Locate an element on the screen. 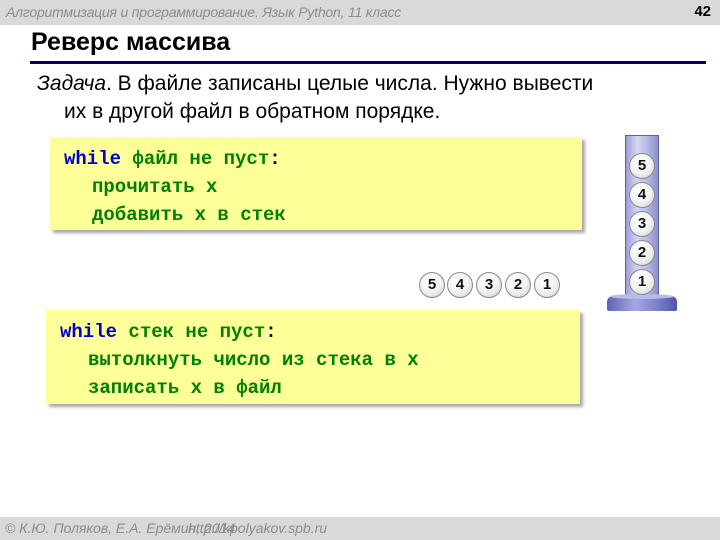 This screenshot has width=720, height=540. code-text: стек не пуст is located at coordinates (191, 332).